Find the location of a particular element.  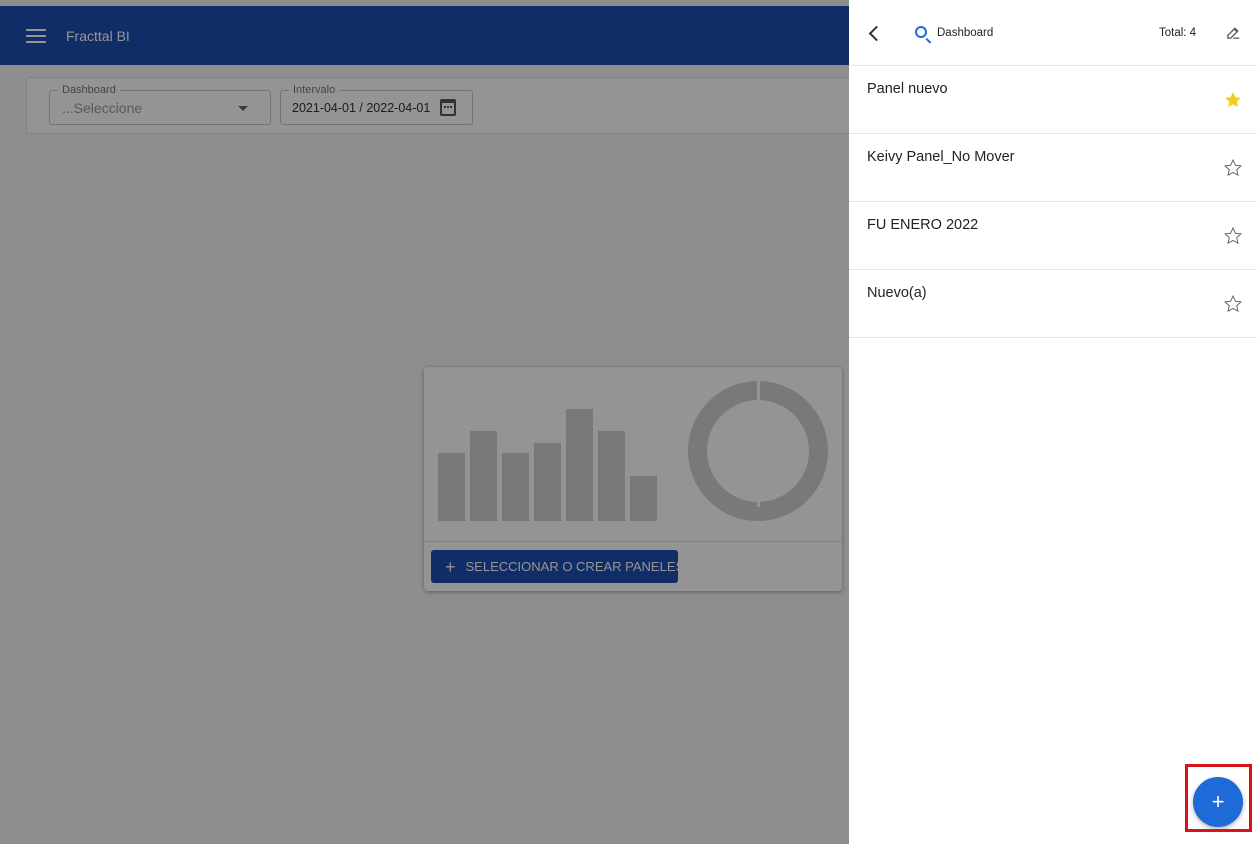

dashboard-item-label: Nuevo(a) is located at coordinates (897, 293).